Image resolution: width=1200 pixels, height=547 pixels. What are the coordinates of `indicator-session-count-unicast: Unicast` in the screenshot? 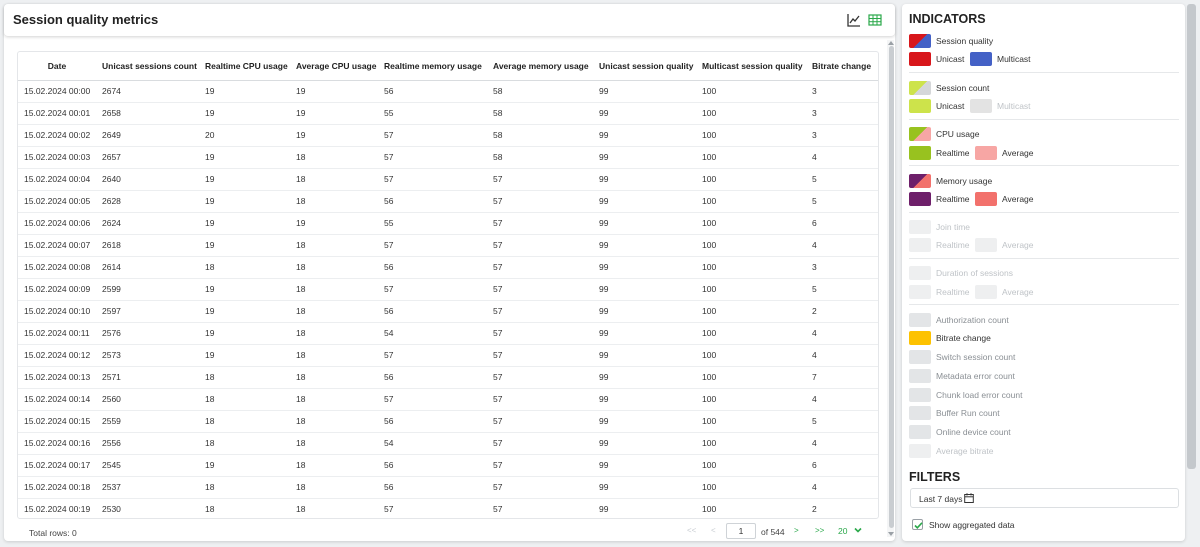 It's located at (936, 106).